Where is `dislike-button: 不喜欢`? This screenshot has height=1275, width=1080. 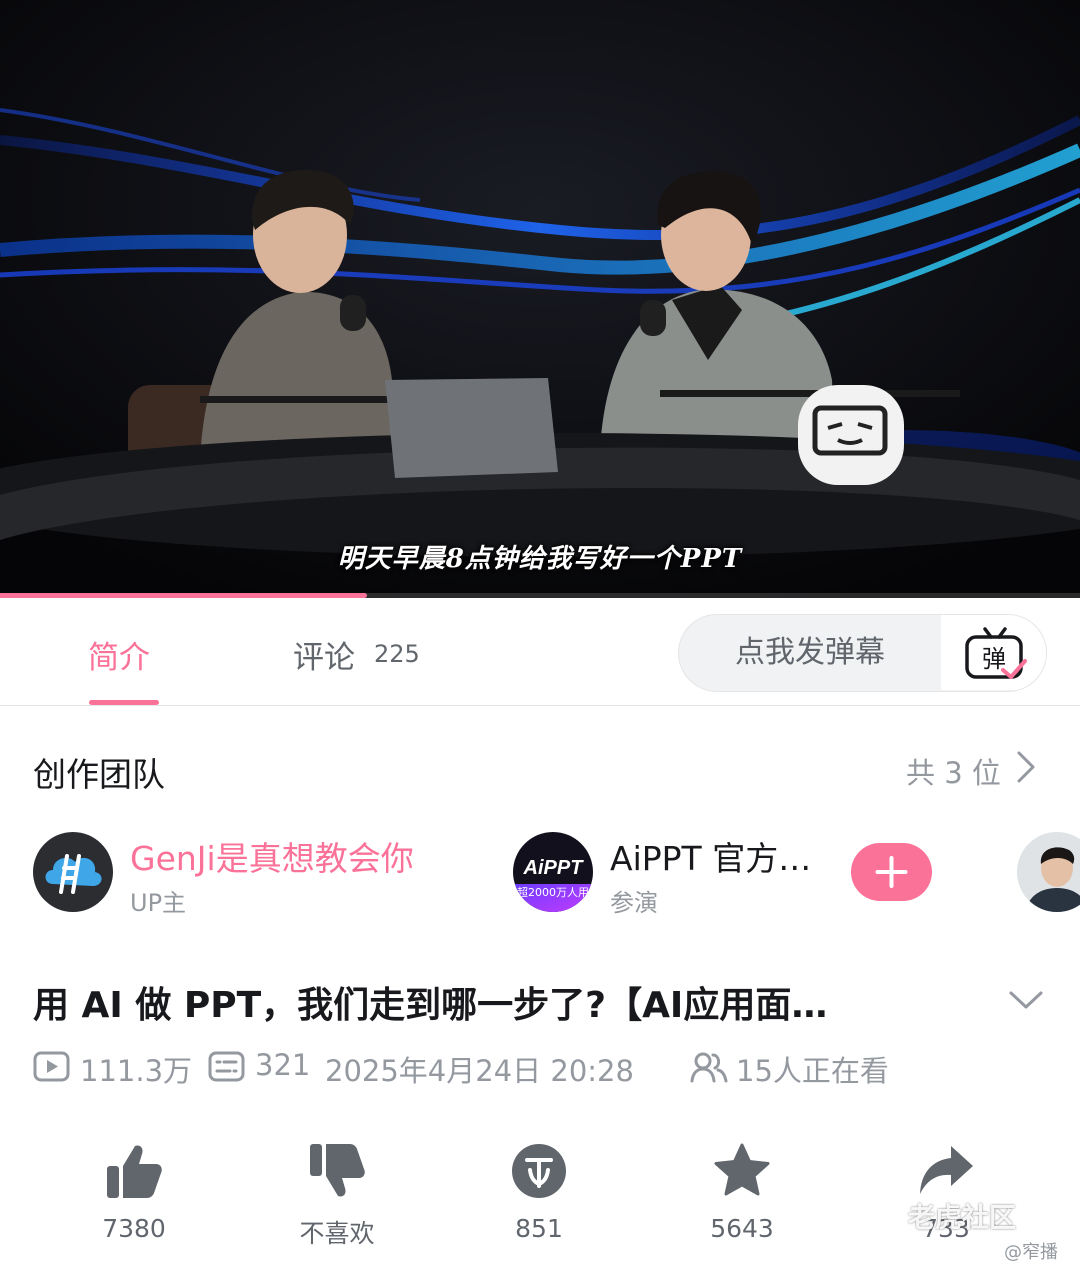
dislike-button: 不喜欢 is located at coordinates (337, 1196).